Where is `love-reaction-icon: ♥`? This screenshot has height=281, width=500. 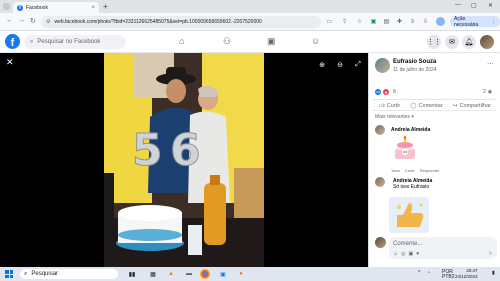 love-reaction-icon: ♥ is located at coordinates (386, 92).